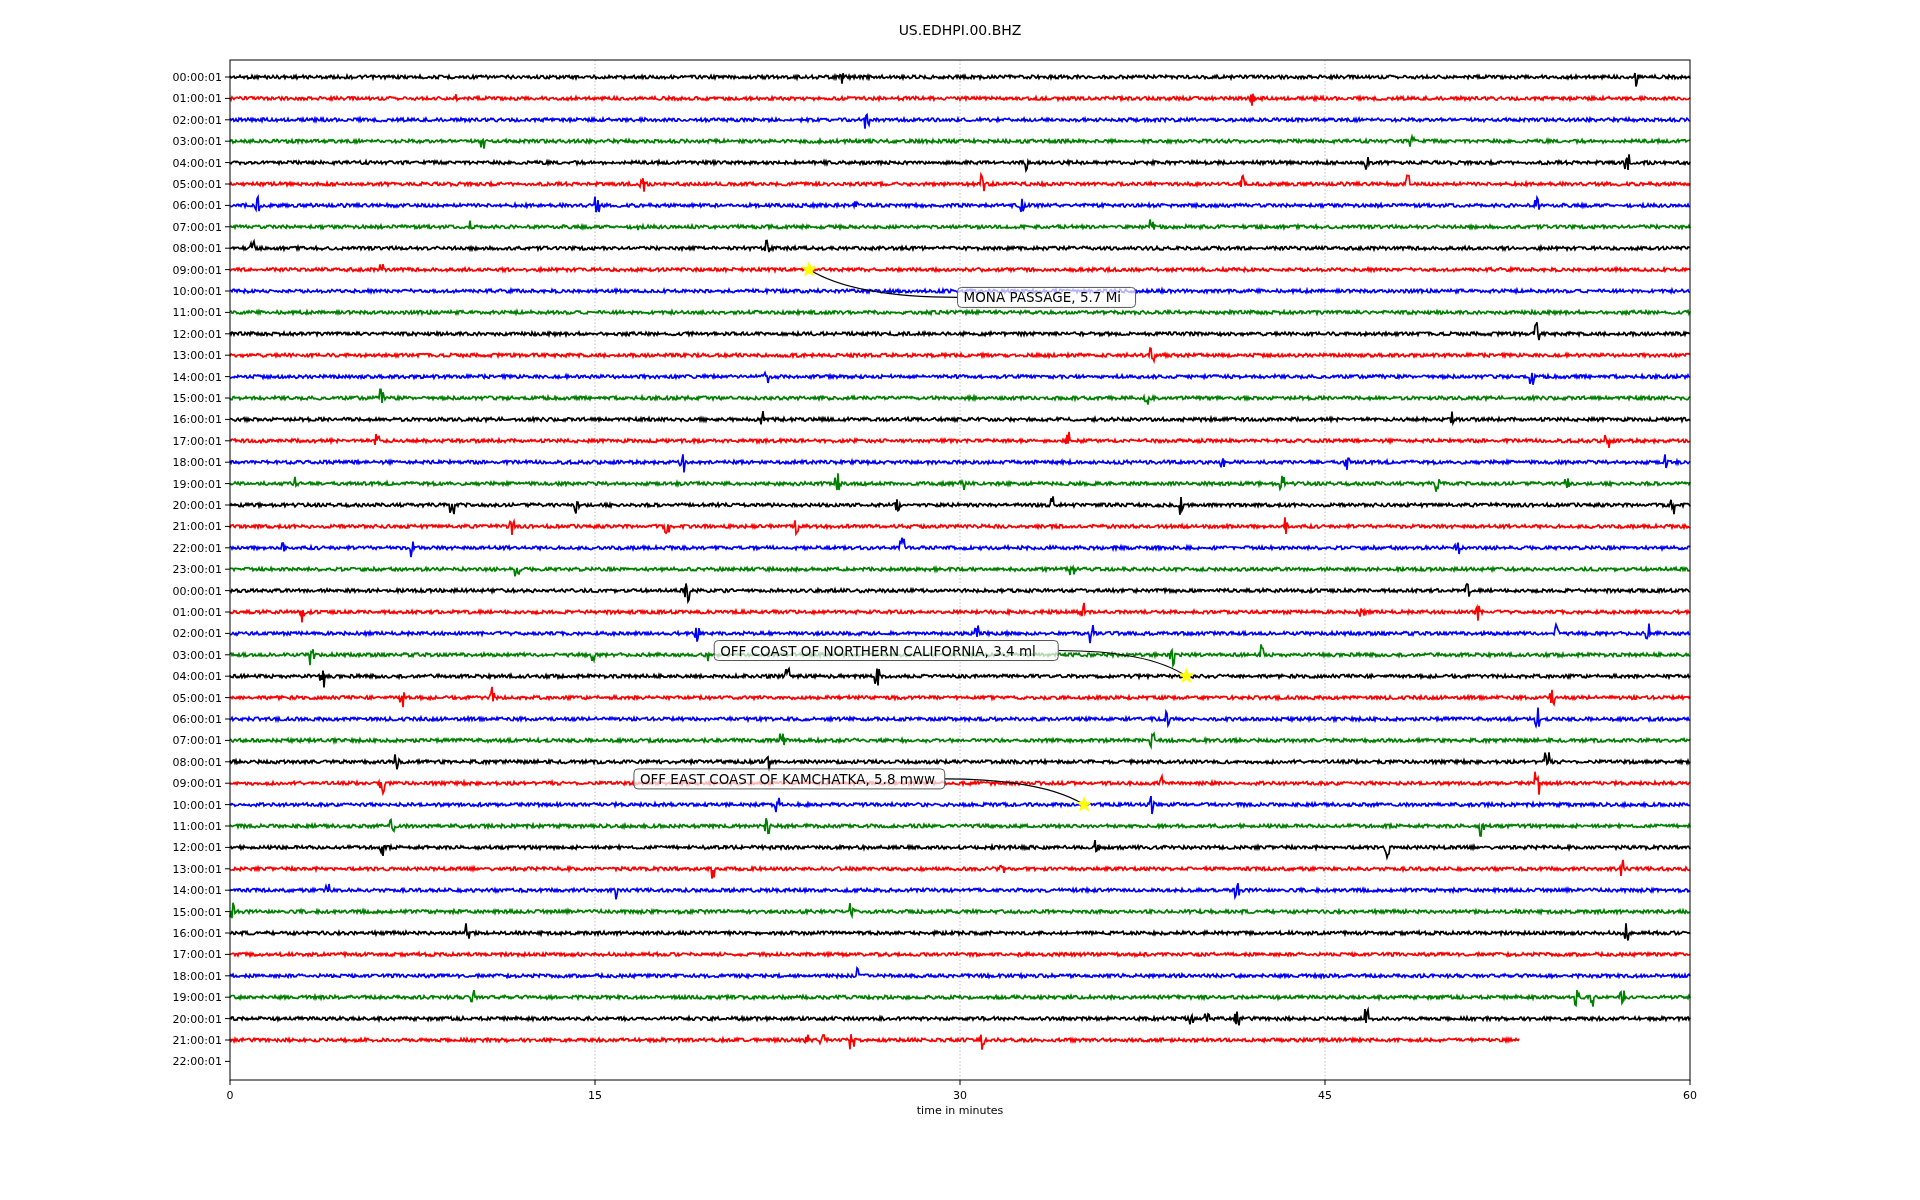 The width and height of the screenshot is (1920, 1200). What do you see at coordinates (595, 1095) in the screenshot?
I see `tick-label: 15` at bounding box center [595, 1095].